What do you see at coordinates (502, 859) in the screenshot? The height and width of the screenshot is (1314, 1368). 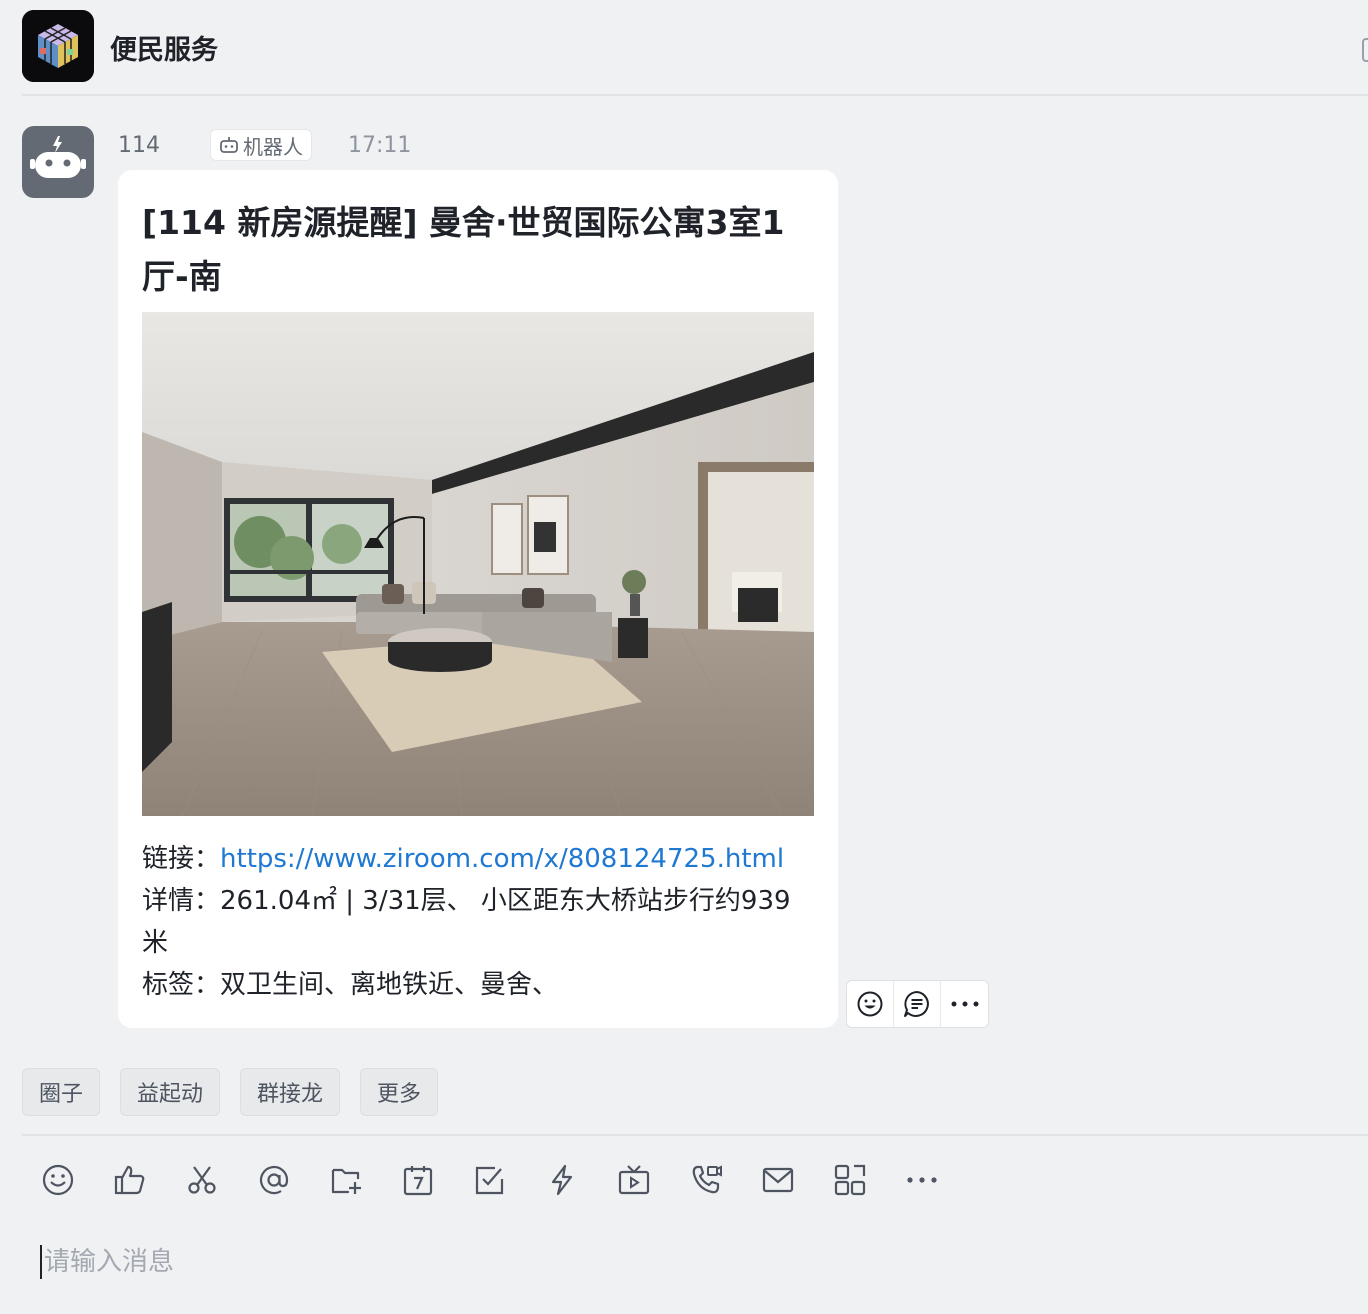 I see `listing-link: https://www.ziroom.com/x/808124725.html` at bounding box center [502, 859].